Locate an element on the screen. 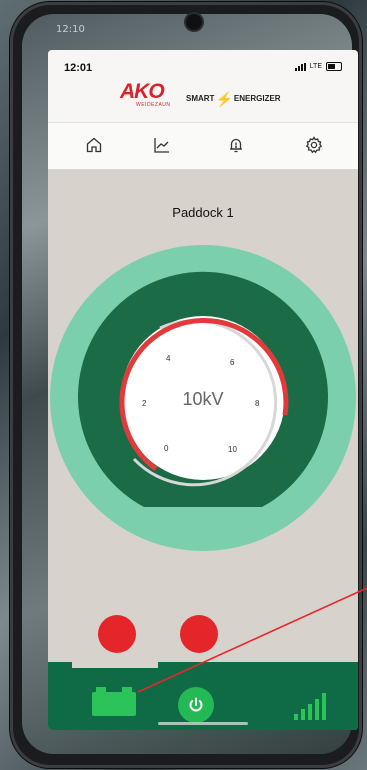  power-icon is located at coordinates (196, 704).